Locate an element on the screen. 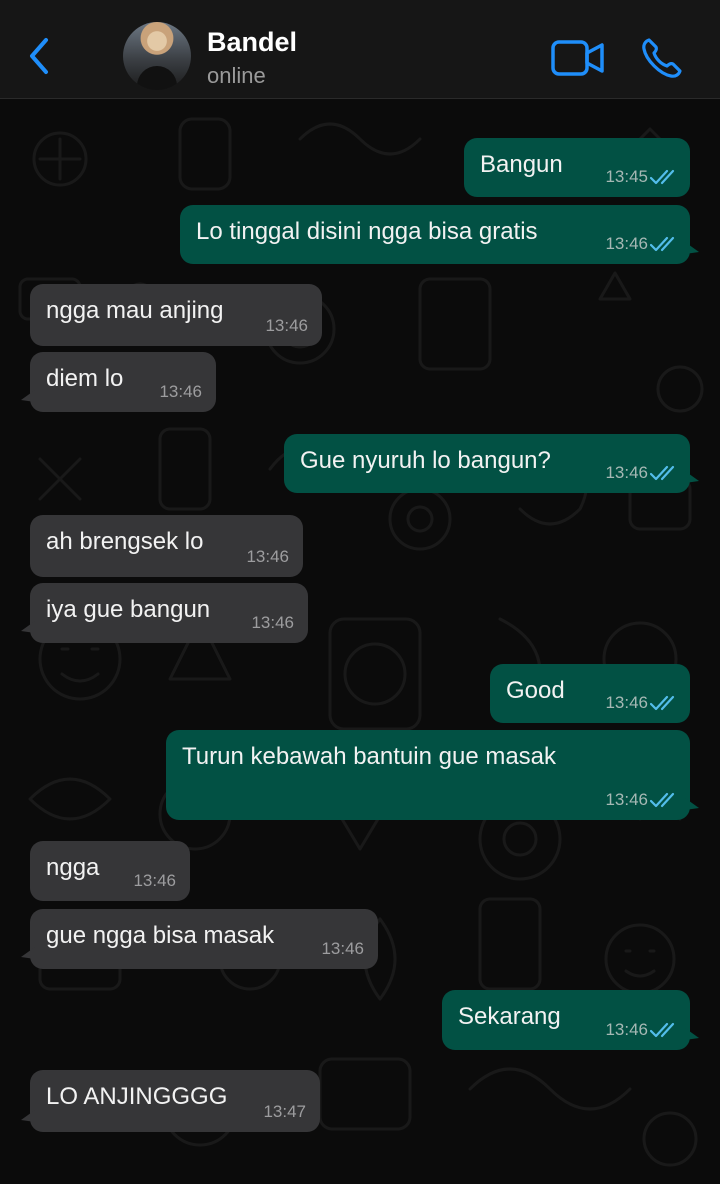 The width and height of the screenshot is (720, 1184). phone-icon is located at coordinates (662, 58).